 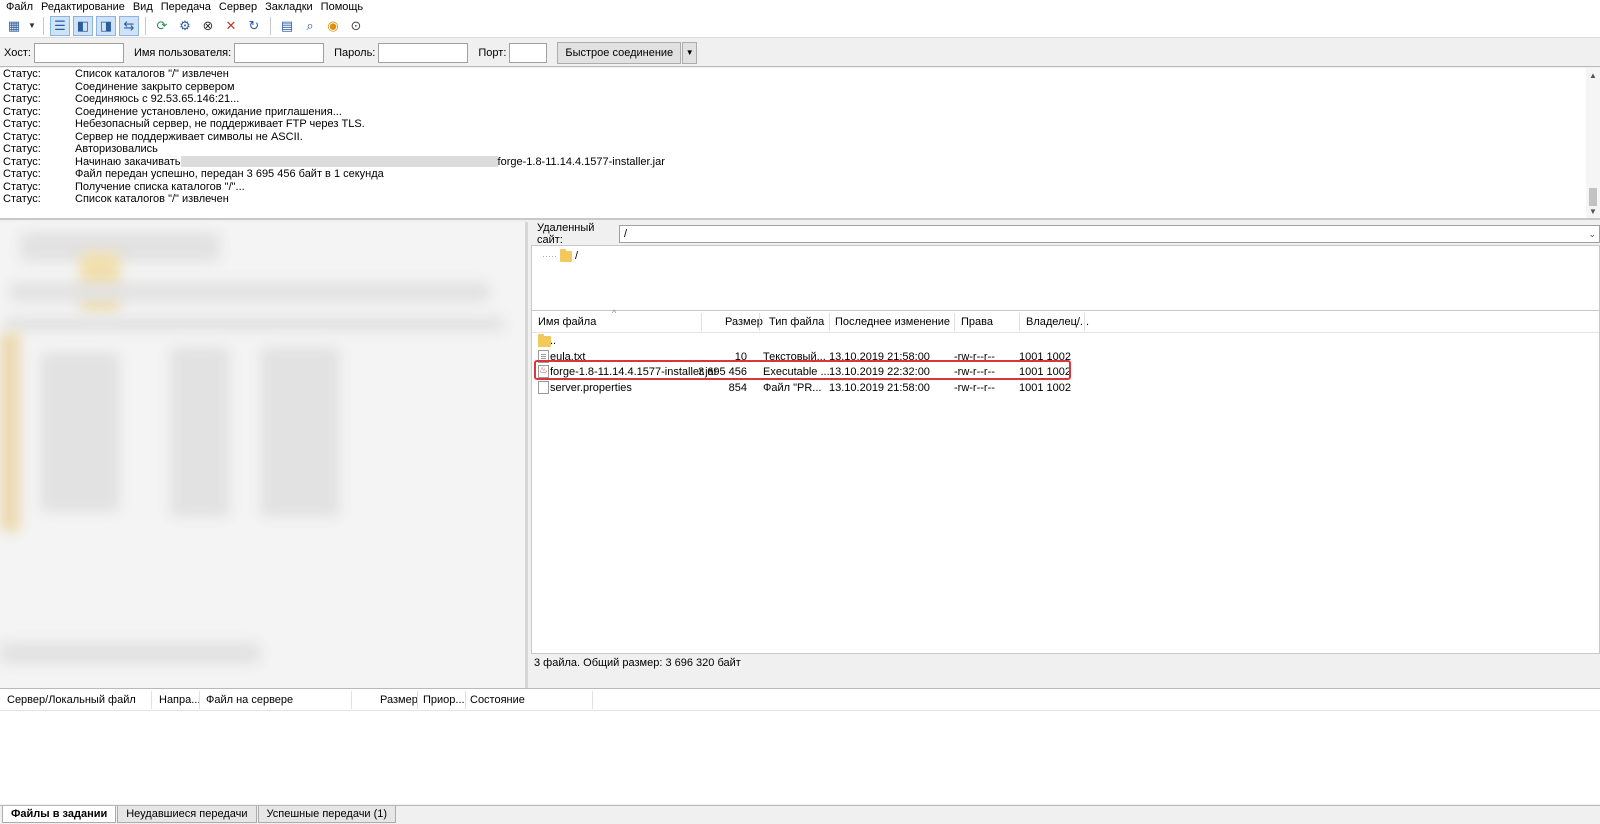 What do you see at coordinates (83, 7) in the screenshot?
I see `menu-edit: Редактирование` at bounding box center [83, 7].